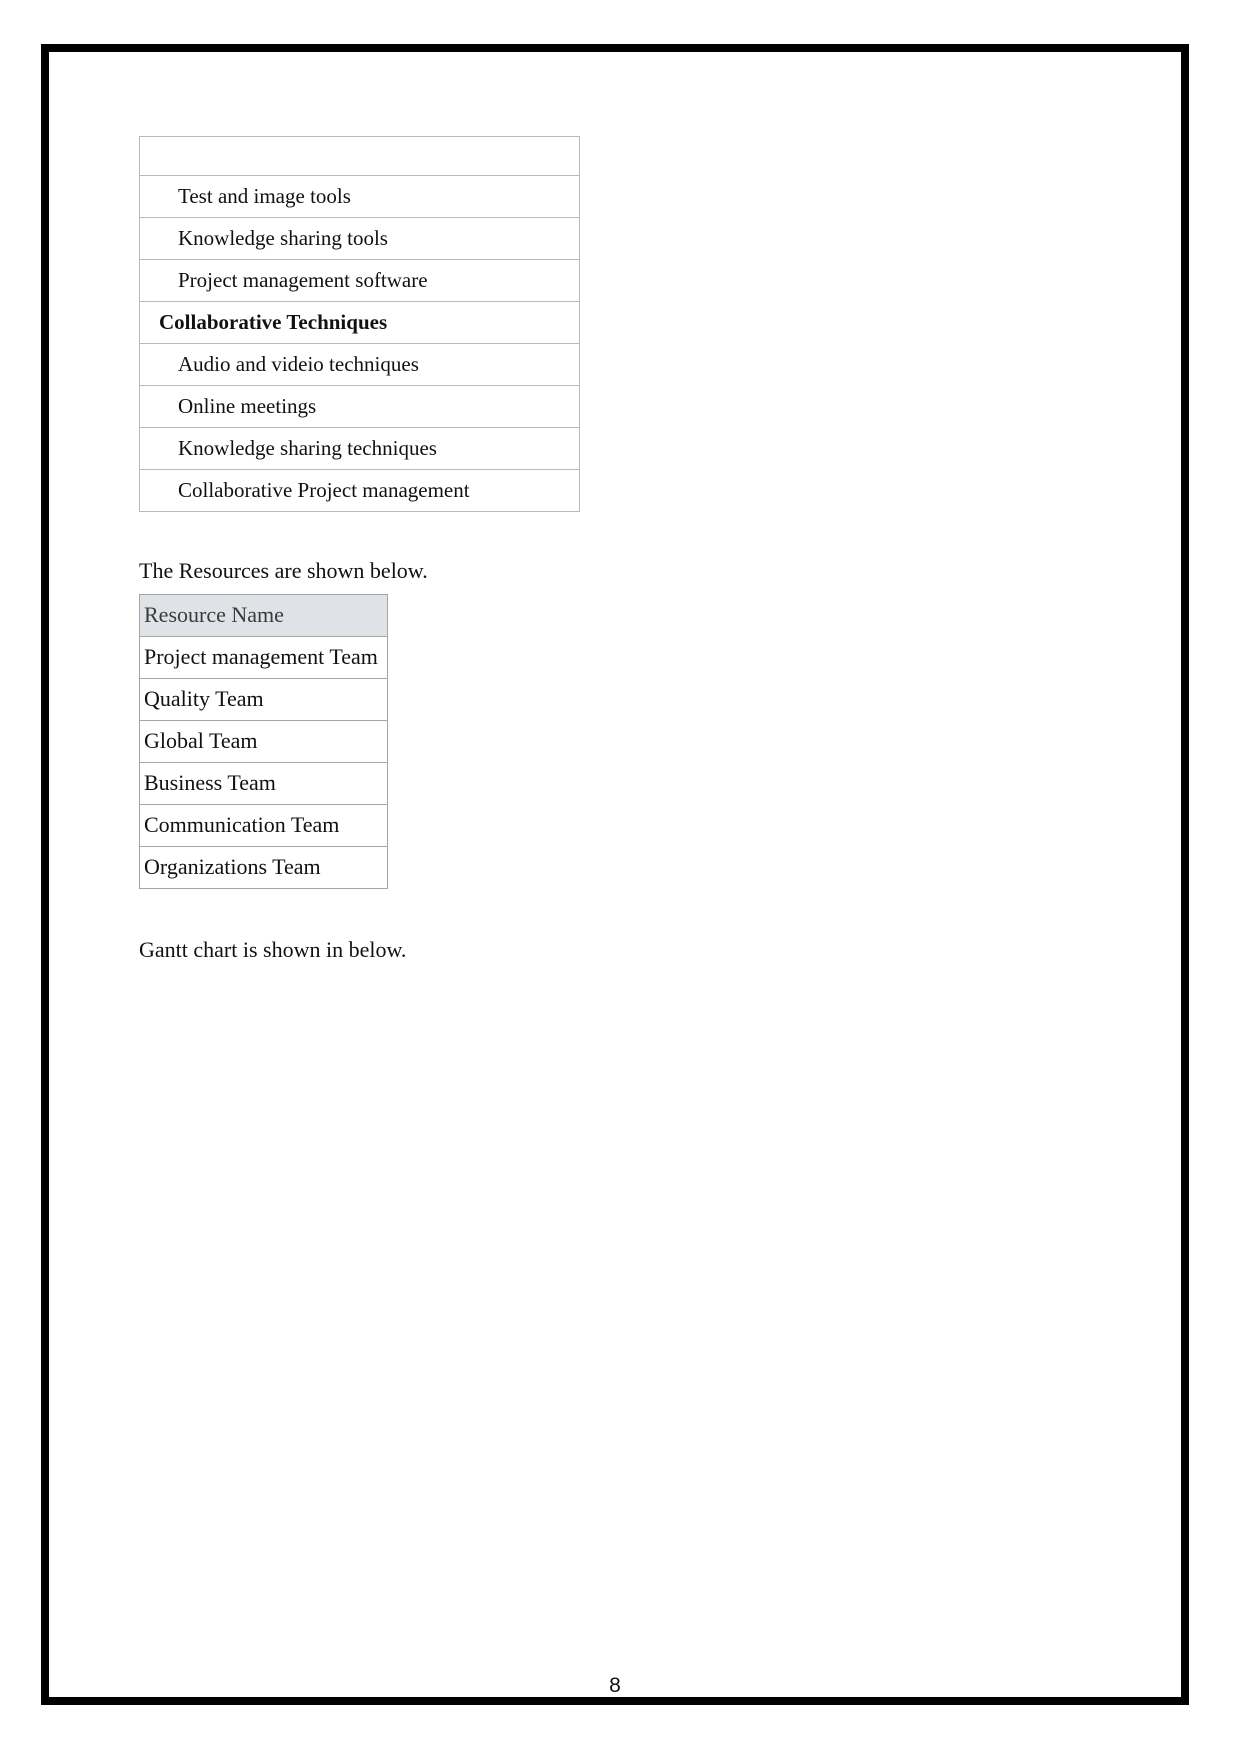  I want to click on tools-row-empty, so click(359, 156).